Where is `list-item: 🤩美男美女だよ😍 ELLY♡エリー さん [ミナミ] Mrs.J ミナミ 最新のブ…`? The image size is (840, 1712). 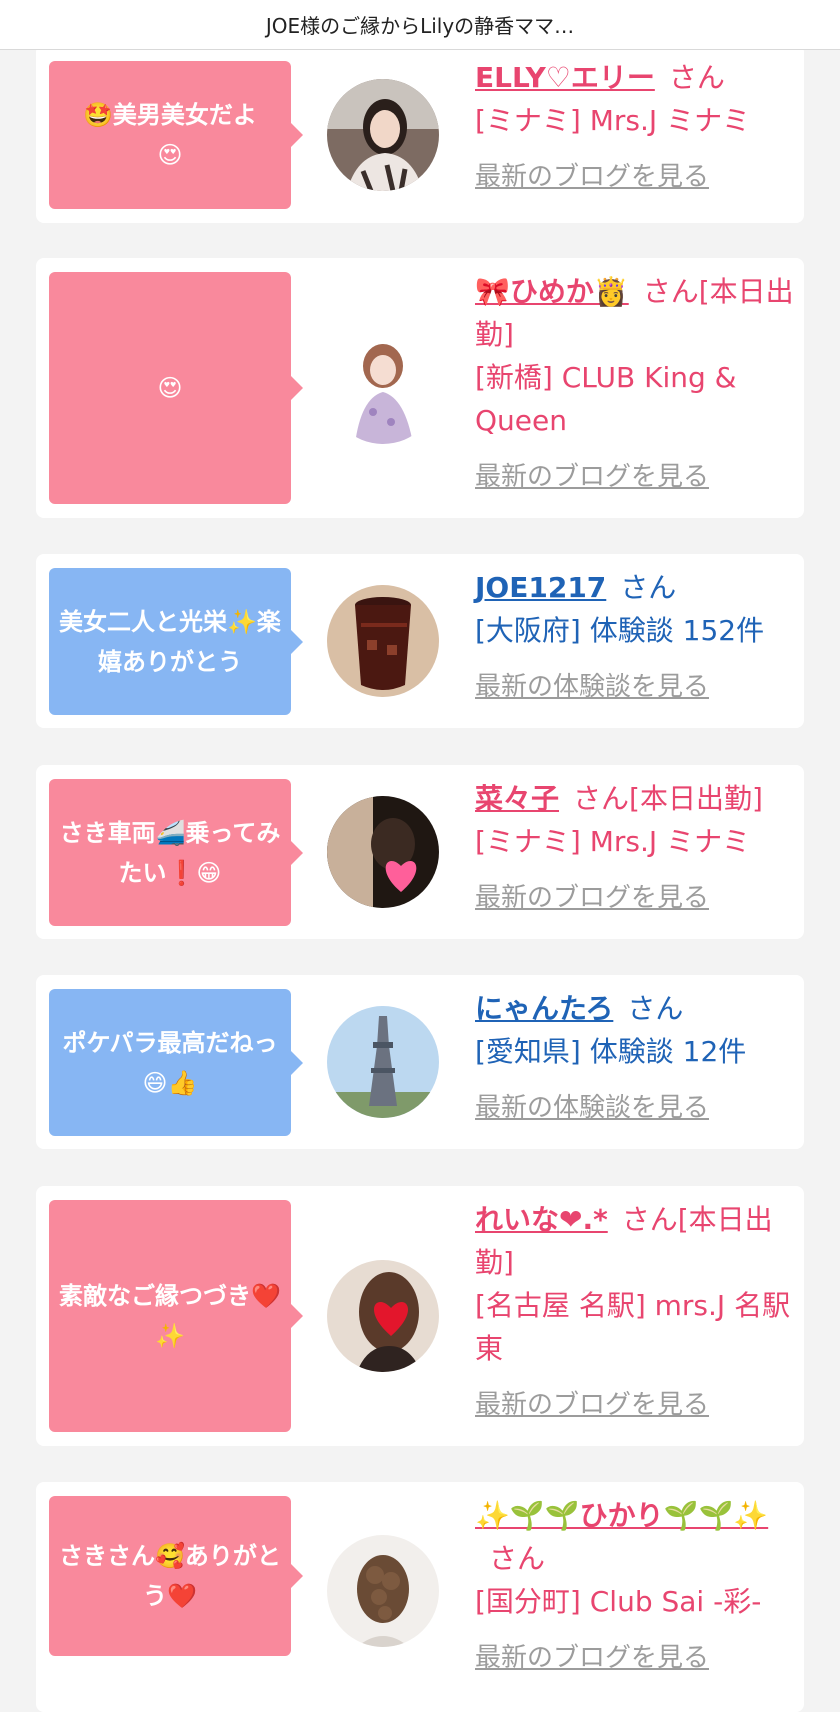 list-item: 🤩美男美女だよ😍 ELLY♡エリー さん [ミナミ] Mrs.J ミナミ 最新のブ… is located at coordinates (420, 133).